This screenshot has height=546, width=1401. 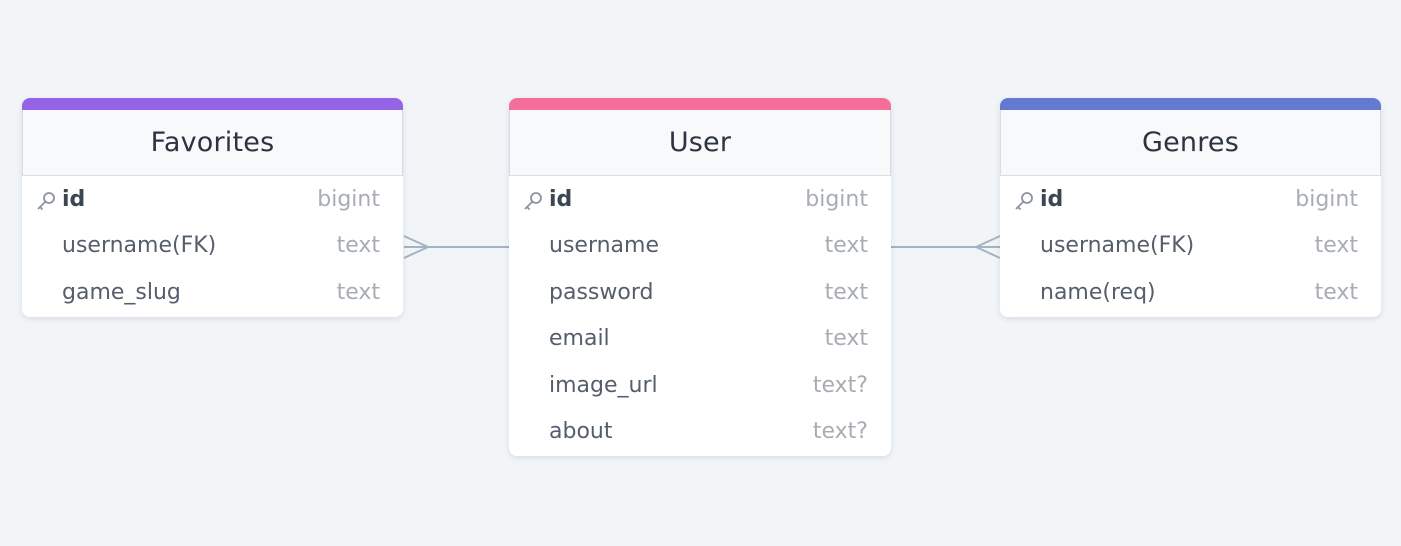 I want to click on field-row: game_slug text, so click(x=212, y=292).